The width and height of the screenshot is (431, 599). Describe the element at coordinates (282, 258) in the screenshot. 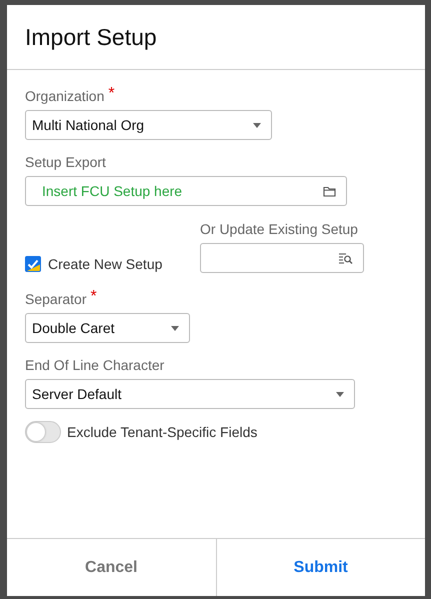

I see `search-field` at that location.